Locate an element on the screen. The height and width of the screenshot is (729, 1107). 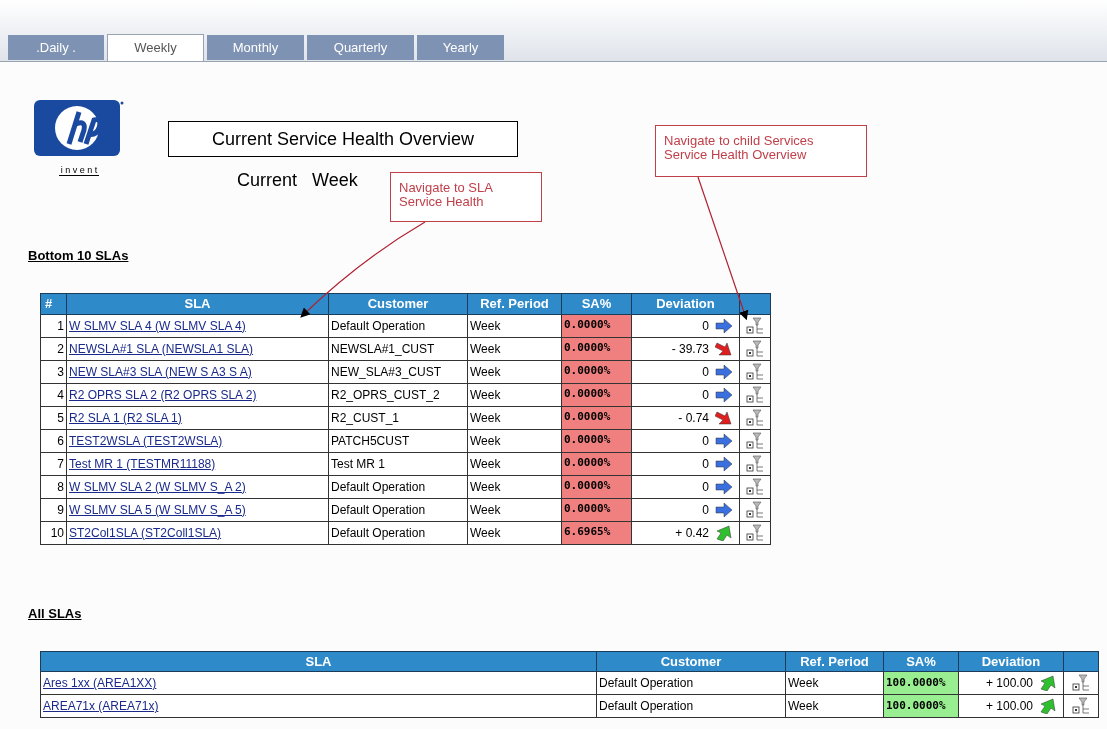
deviation-value: - 39.73 is located at coordinates (690, 349).